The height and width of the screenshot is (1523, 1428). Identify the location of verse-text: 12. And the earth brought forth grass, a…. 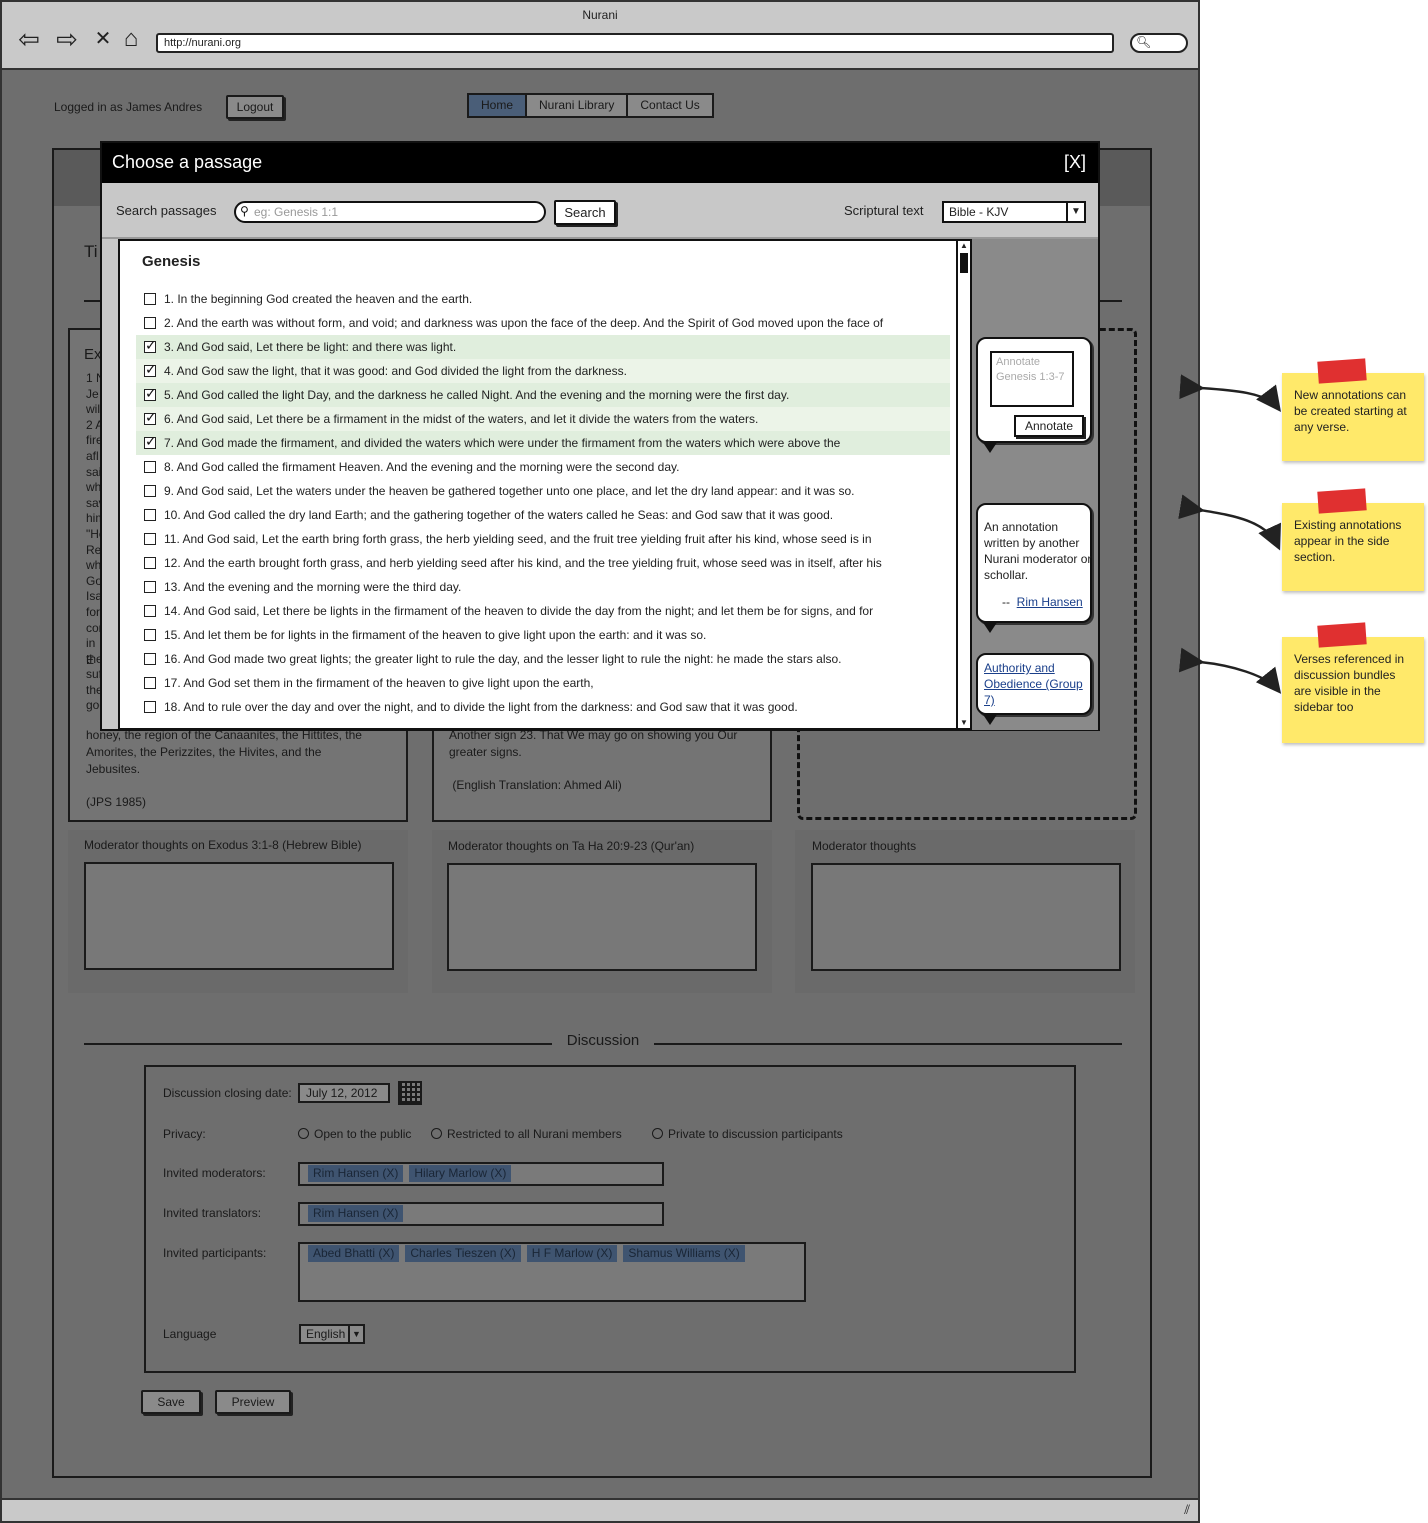
(523, 563).